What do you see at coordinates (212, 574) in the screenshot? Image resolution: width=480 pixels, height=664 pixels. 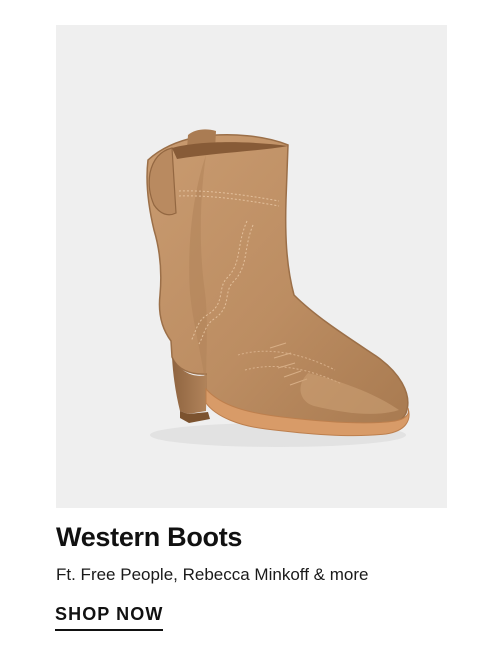 I see `promo-subtitle: Ft. Free People, Rebecca Minkoff & more` at bounding box center [212, 574].